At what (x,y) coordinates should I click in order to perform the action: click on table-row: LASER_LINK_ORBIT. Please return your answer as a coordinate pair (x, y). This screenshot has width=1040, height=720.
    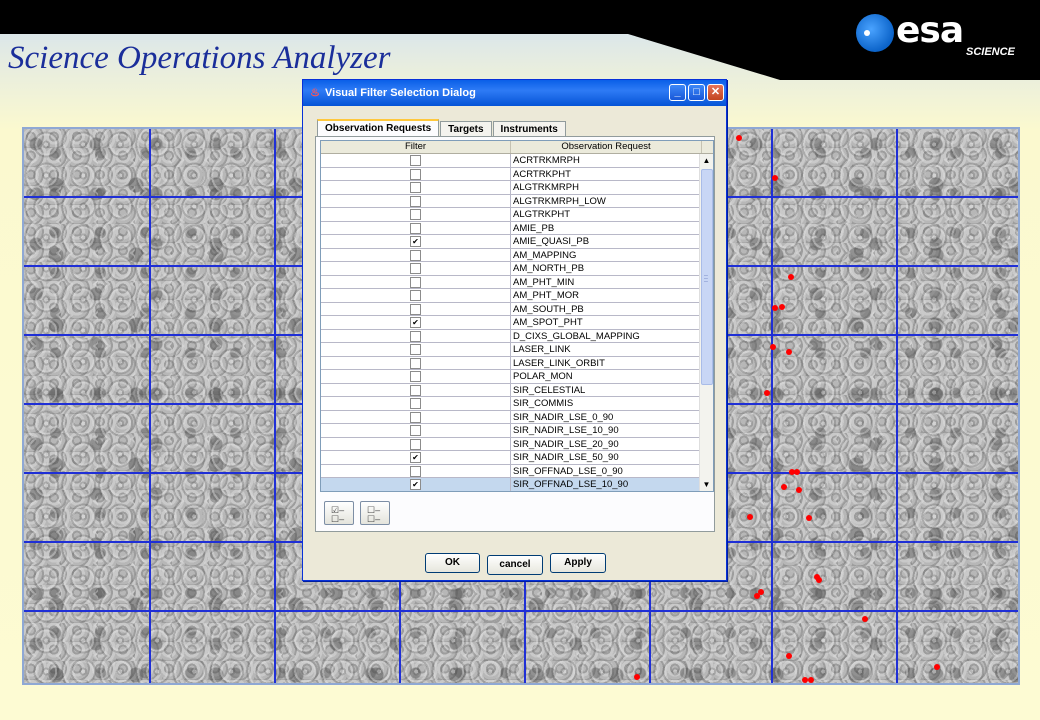
    Looking at the image, I should click on (517, 363).